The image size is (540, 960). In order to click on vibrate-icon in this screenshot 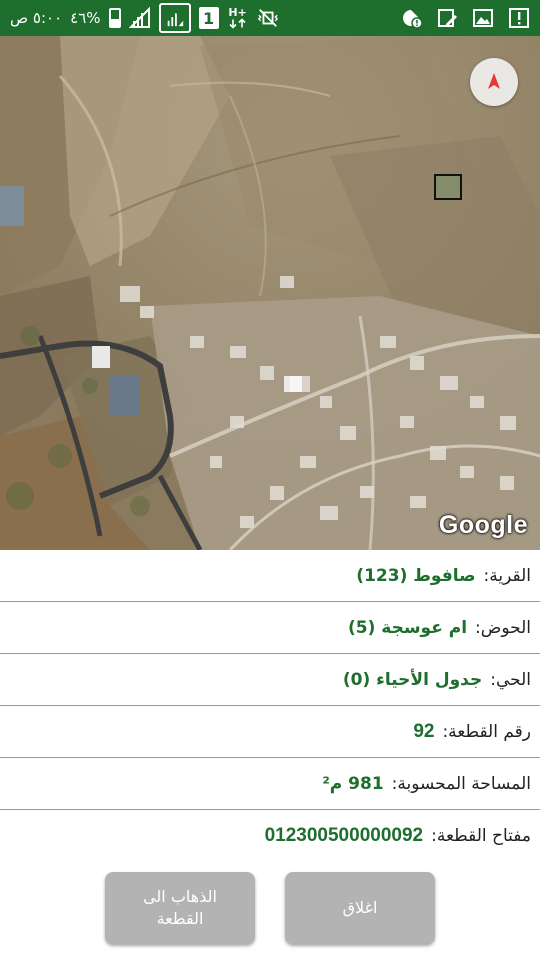, I will do `click(268, 18)`.